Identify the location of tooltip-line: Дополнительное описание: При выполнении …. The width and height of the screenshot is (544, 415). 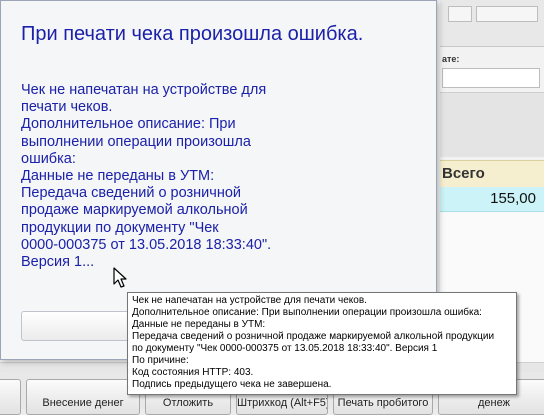
(307, 312).